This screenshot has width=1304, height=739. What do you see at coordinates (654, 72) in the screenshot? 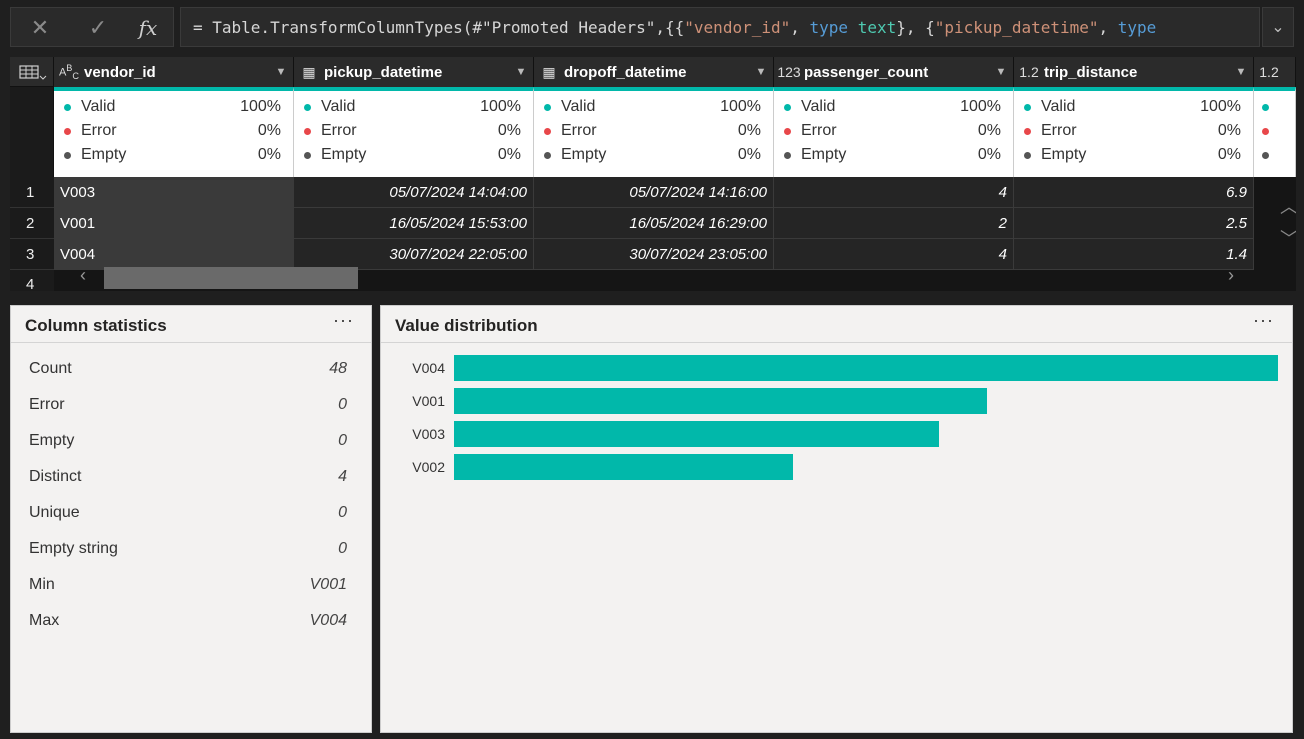
I see `column-header-dropoff-datetime: ▦ dropoff_datetime ▼` at bounding box center [654, 72].